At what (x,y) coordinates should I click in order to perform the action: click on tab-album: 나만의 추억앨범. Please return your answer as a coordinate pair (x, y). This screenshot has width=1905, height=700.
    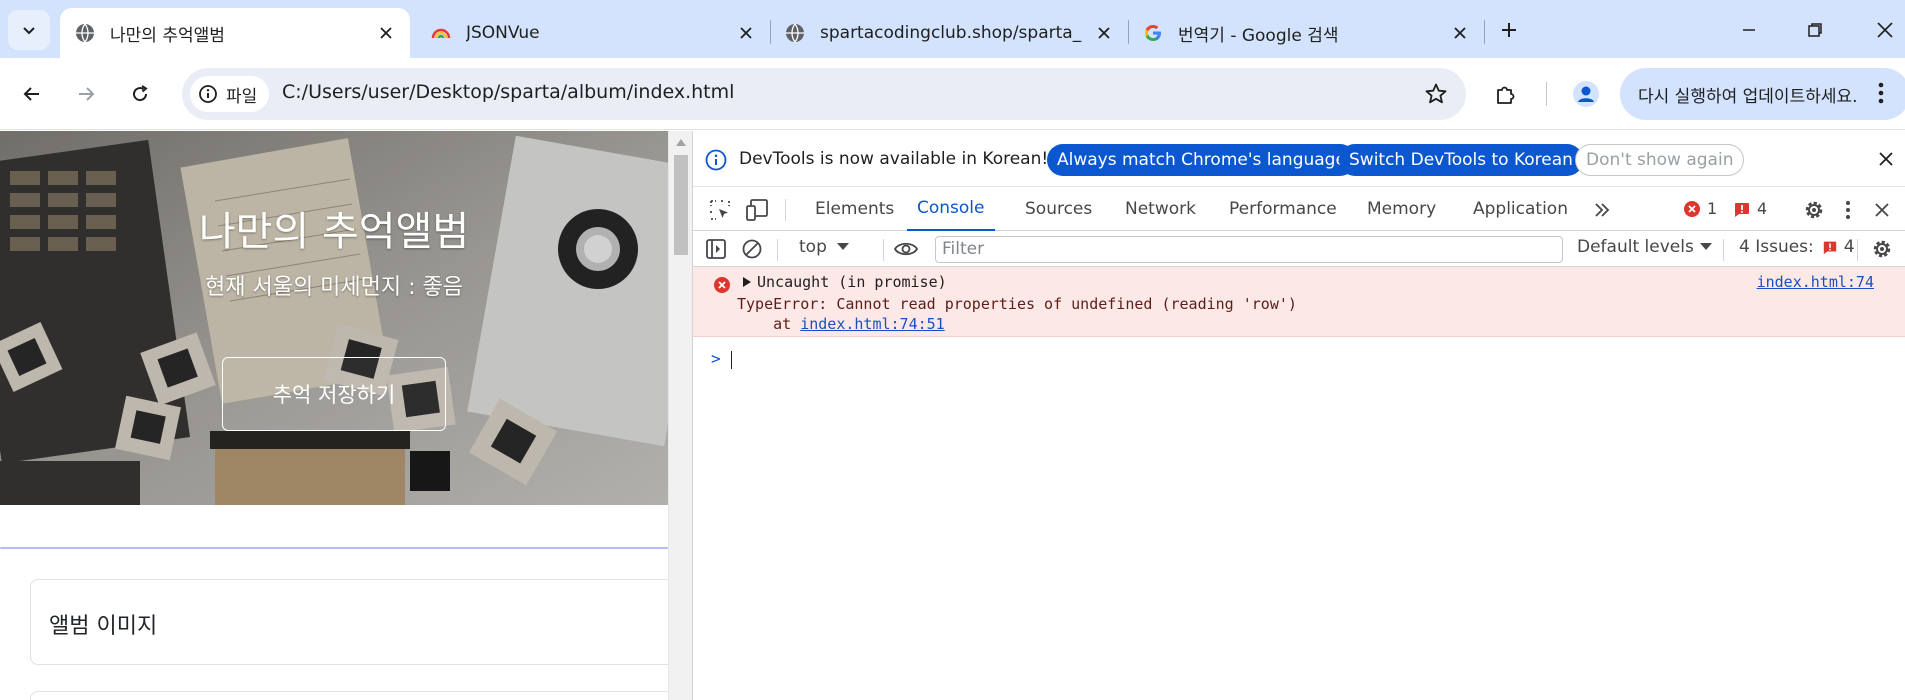
    Looking at the image, I should click on (235, 33).